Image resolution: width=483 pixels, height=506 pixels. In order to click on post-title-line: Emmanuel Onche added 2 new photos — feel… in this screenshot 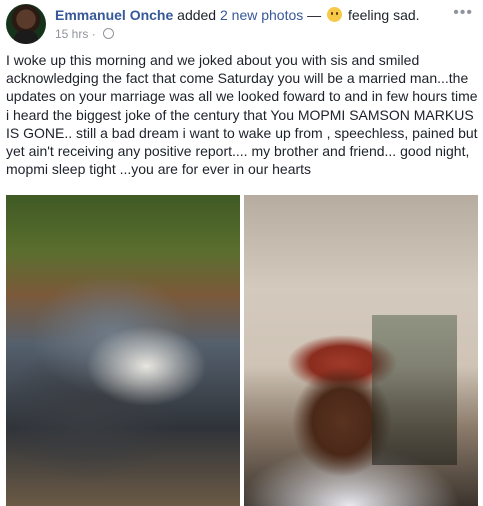, I will do `click(237, 15)`.